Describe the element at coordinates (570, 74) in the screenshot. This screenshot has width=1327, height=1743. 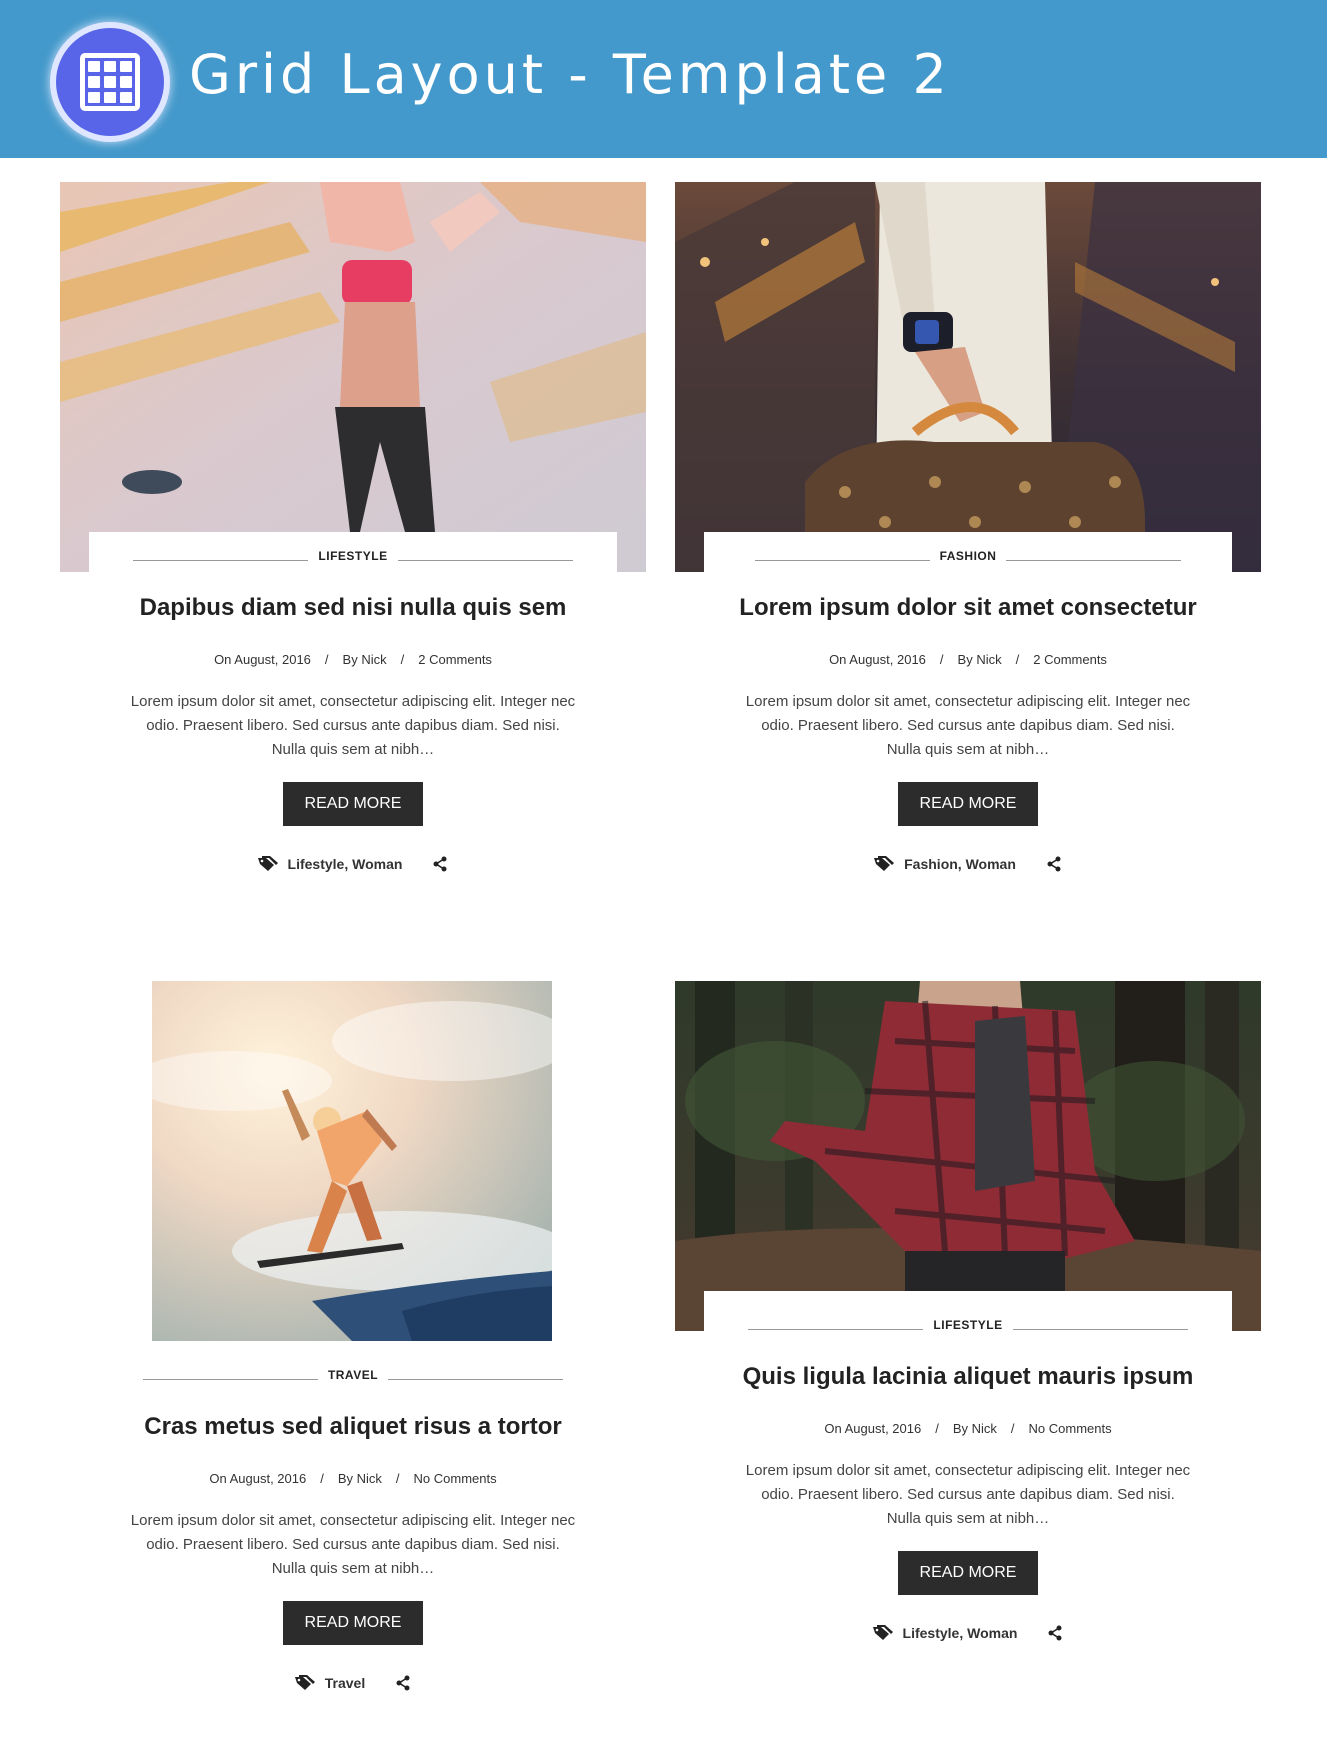
I see `page-title: Grid Layout - Template 2` at that location.